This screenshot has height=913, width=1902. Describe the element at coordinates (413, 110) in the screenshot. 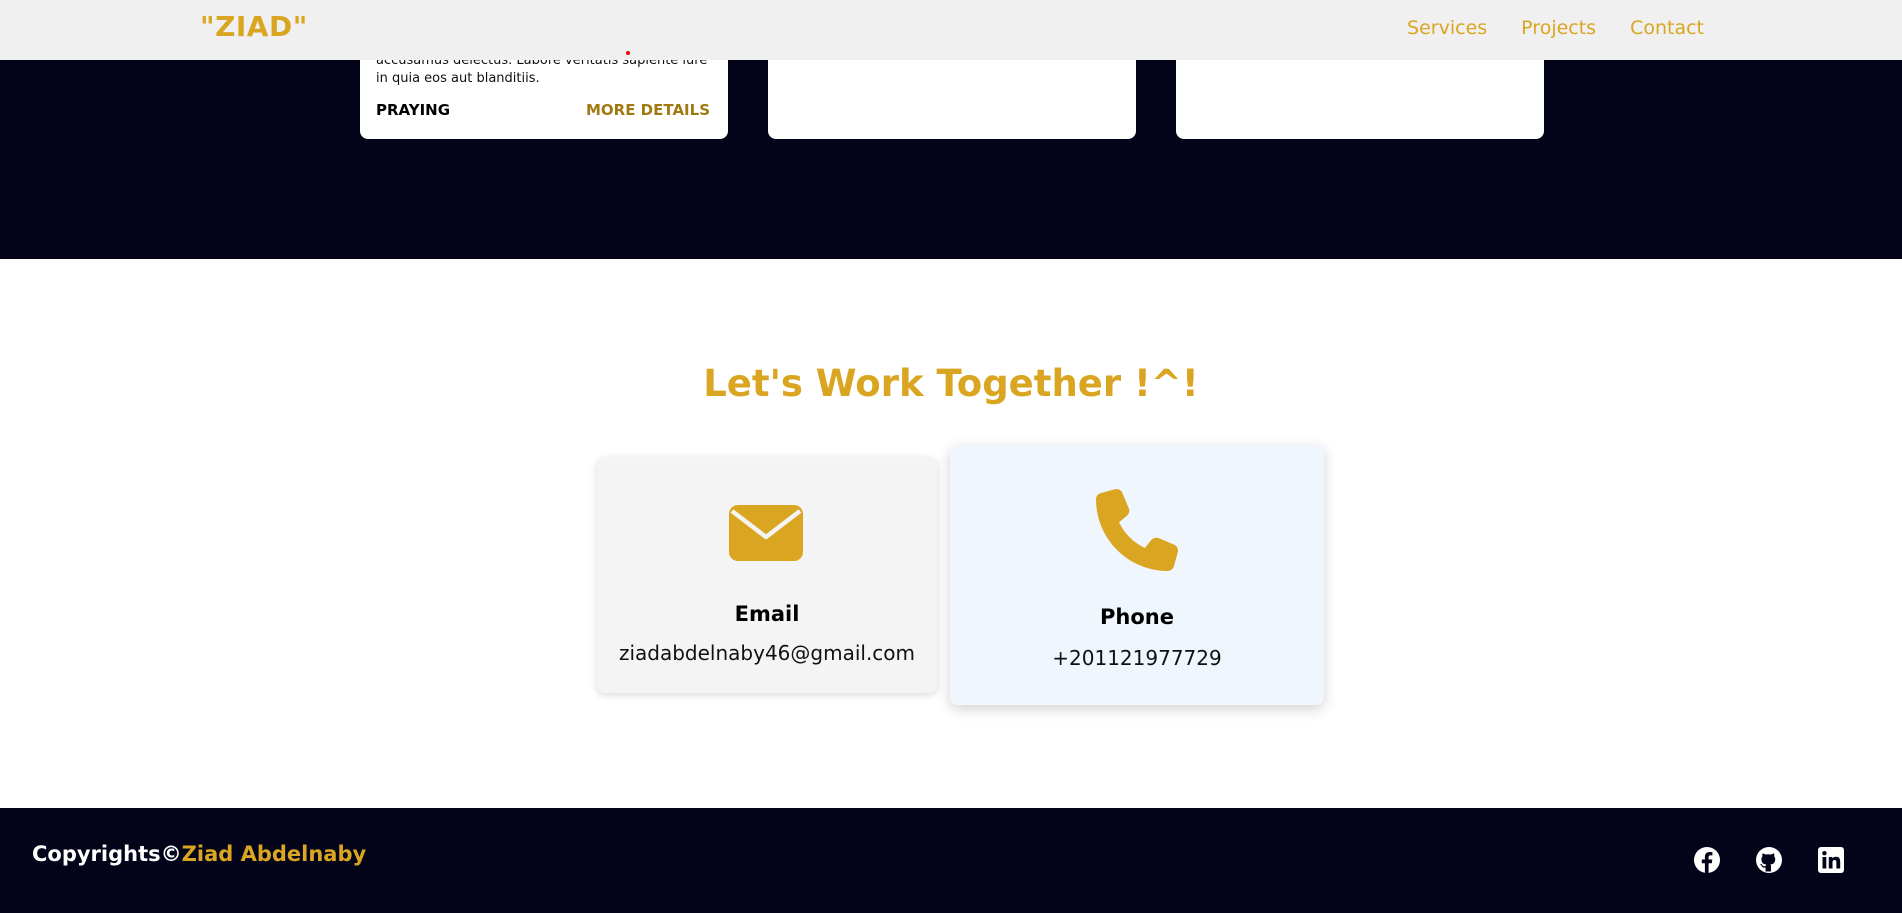

I see `project-card-tag: PRAYING` at that location.